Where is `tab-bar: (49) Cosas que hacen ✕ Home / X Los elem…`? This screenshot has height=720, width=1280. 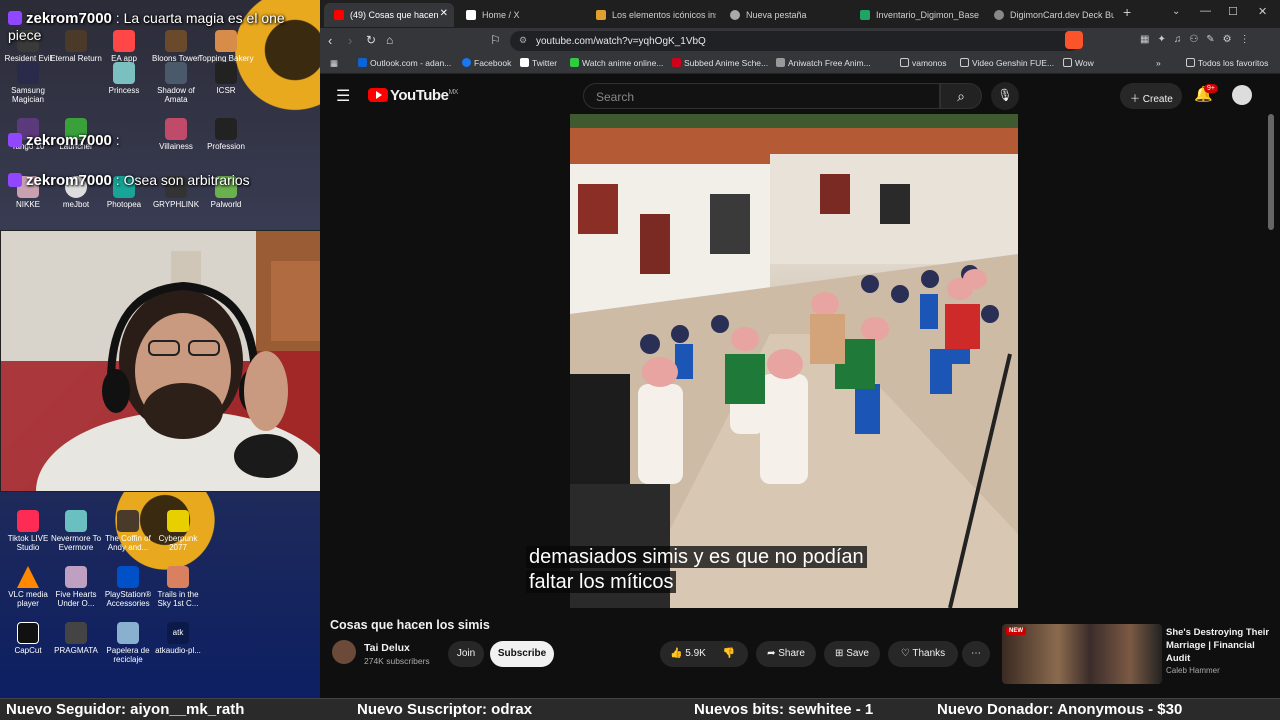 tab-bar: (49) Cosas que hacen ✕ Home / X Los elem… is located at coordinates (800, 14).